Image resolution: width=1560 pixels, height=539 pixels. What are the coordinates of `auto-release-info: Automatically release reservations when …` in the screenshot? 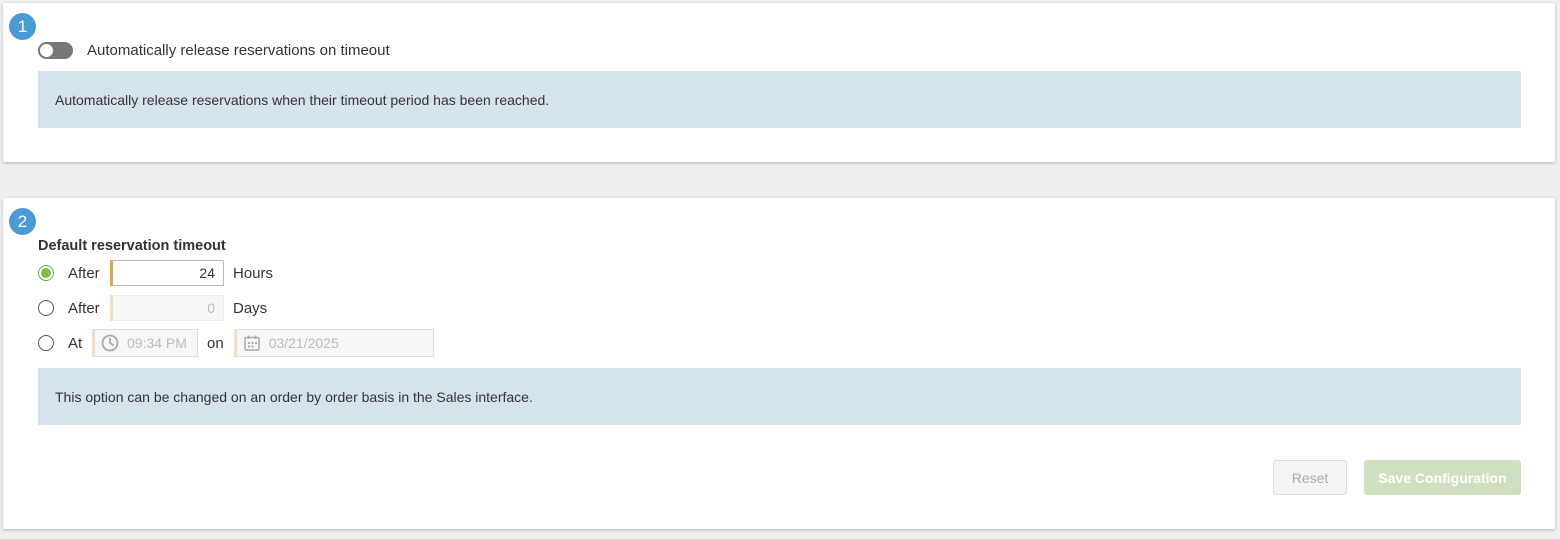 It's located at (779, 99).